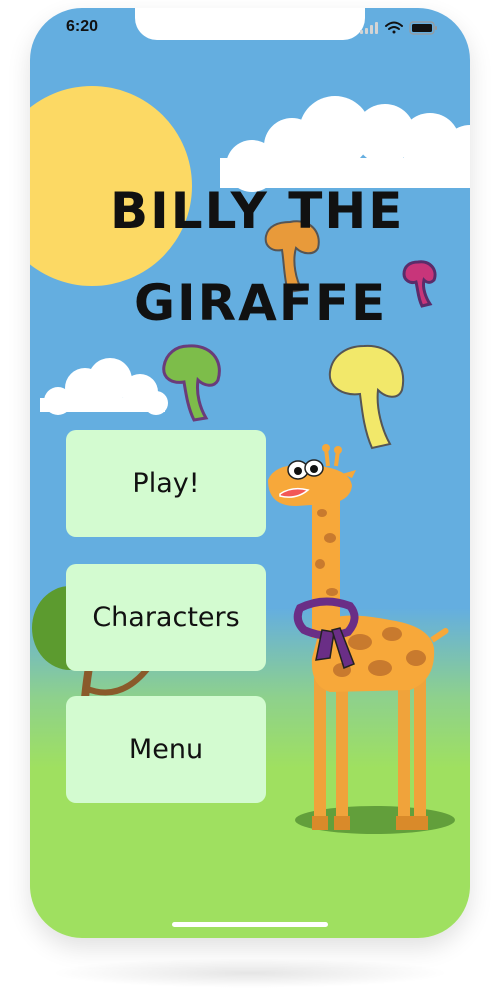 The height and width of the screenshot is (1004, 500). Describe the element at coordinates (250, 973) in the screenshot. I see `device-shadow` at that location.